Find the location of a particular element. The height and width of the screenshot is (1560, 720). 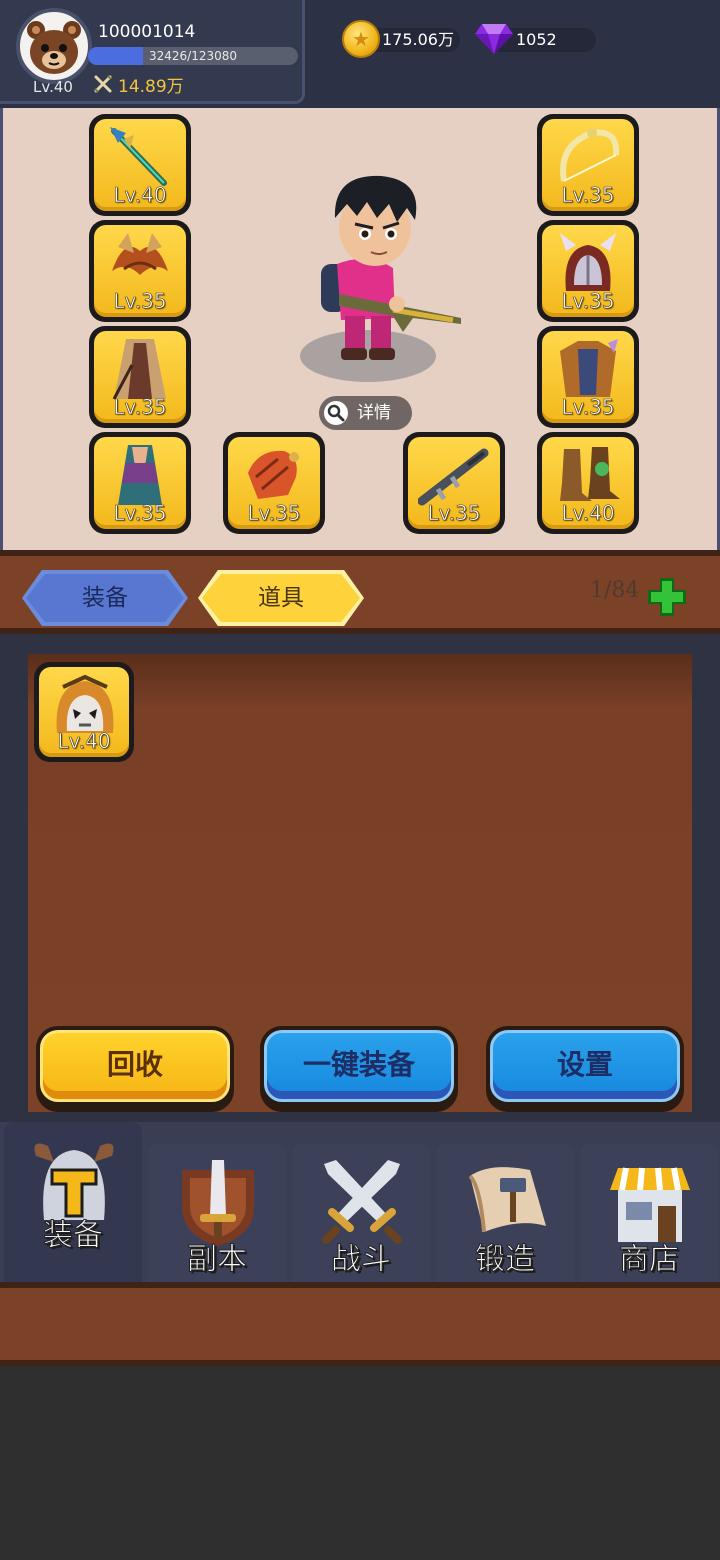

horned-helmet-icon is located at coordinates (588, 262).